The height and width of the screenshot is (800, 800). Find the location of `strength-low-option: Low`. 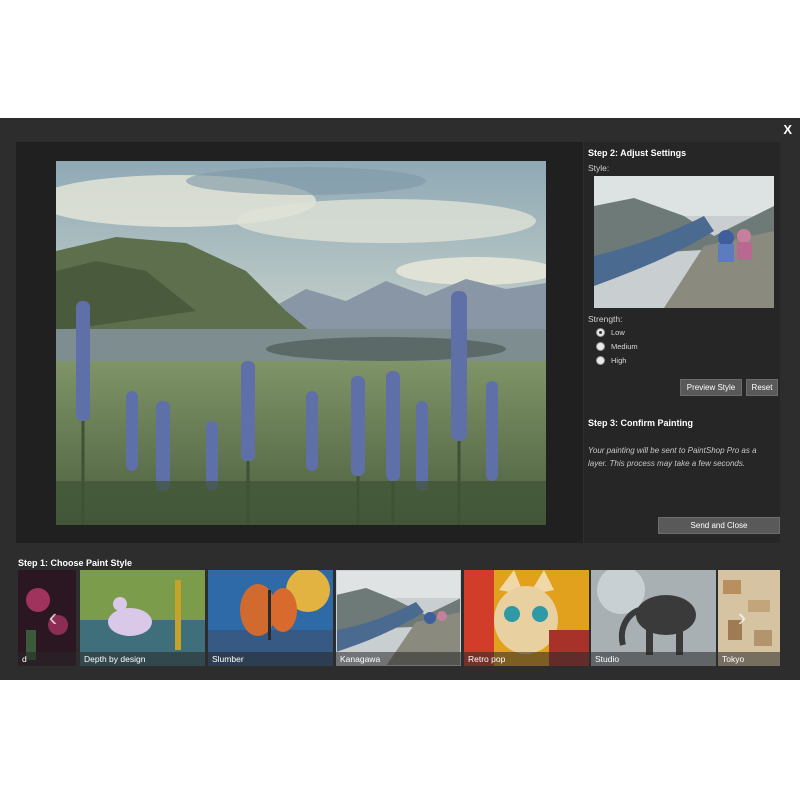

strength-low-option: Low is located at coordinates (610, 332).